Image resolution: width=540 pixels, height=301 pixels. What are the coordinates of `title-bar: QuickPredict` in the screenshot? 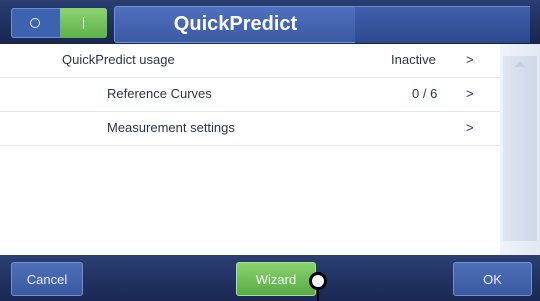 It's located at (270, 22).